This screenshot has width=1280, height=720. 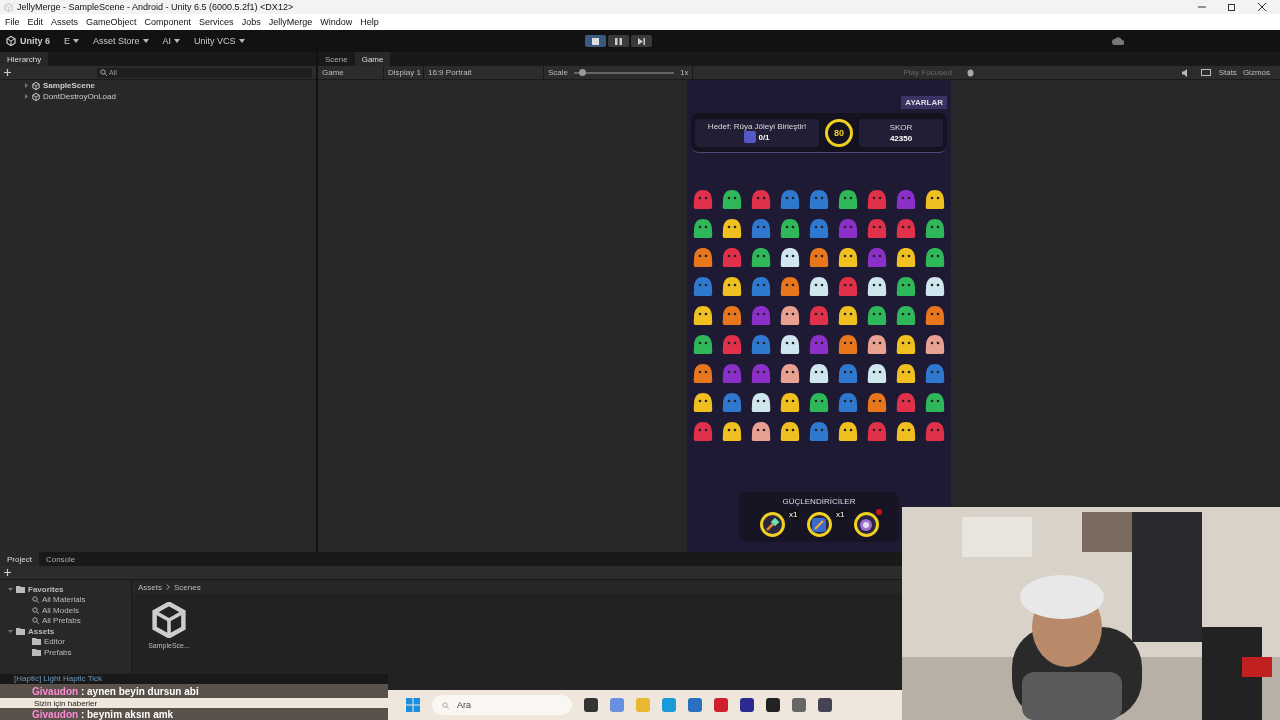 What do you see at coordinates (60, 610) in the screenshot?
I see `tree-item: All Models` at bounding box center [60, 610].